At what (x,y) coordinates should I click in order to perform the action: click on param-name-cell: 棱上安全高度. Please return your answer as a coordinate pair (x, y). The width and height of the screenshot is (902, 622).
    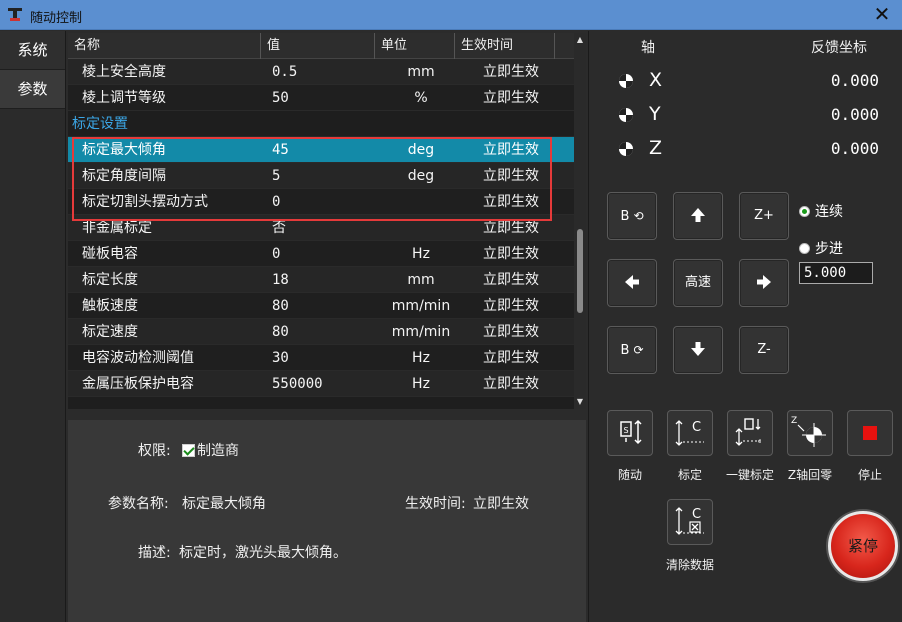
    Looking at the image, I should click on (124, 72).